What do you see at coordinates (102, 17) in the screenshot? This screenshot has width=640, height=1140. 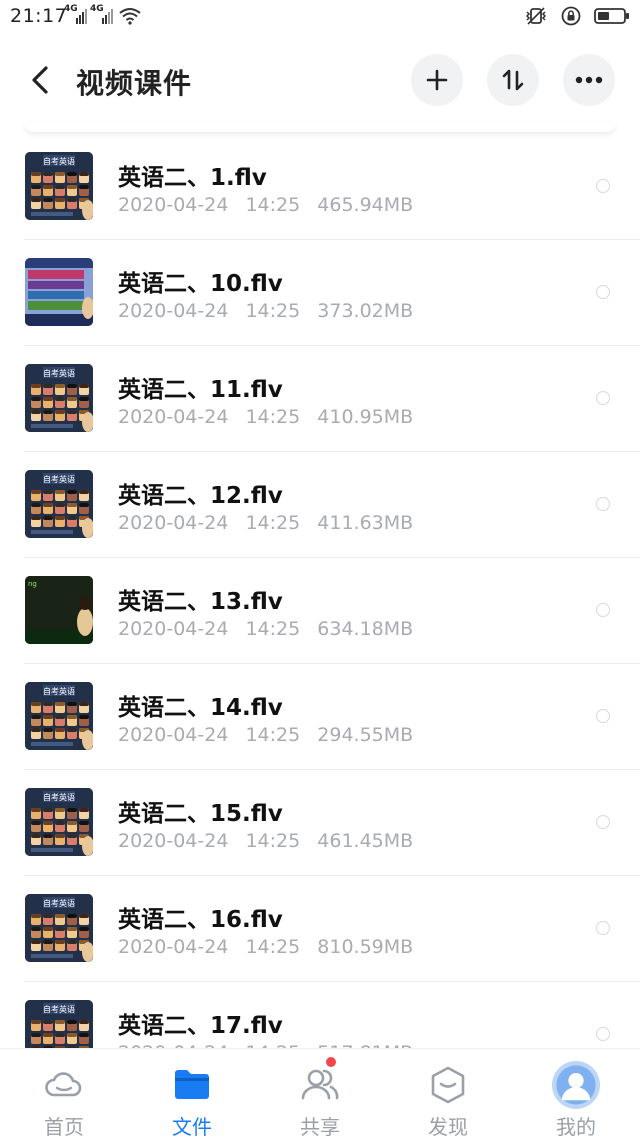 I see `signal-icon-2: 4G` at bounding box center [102, 17].